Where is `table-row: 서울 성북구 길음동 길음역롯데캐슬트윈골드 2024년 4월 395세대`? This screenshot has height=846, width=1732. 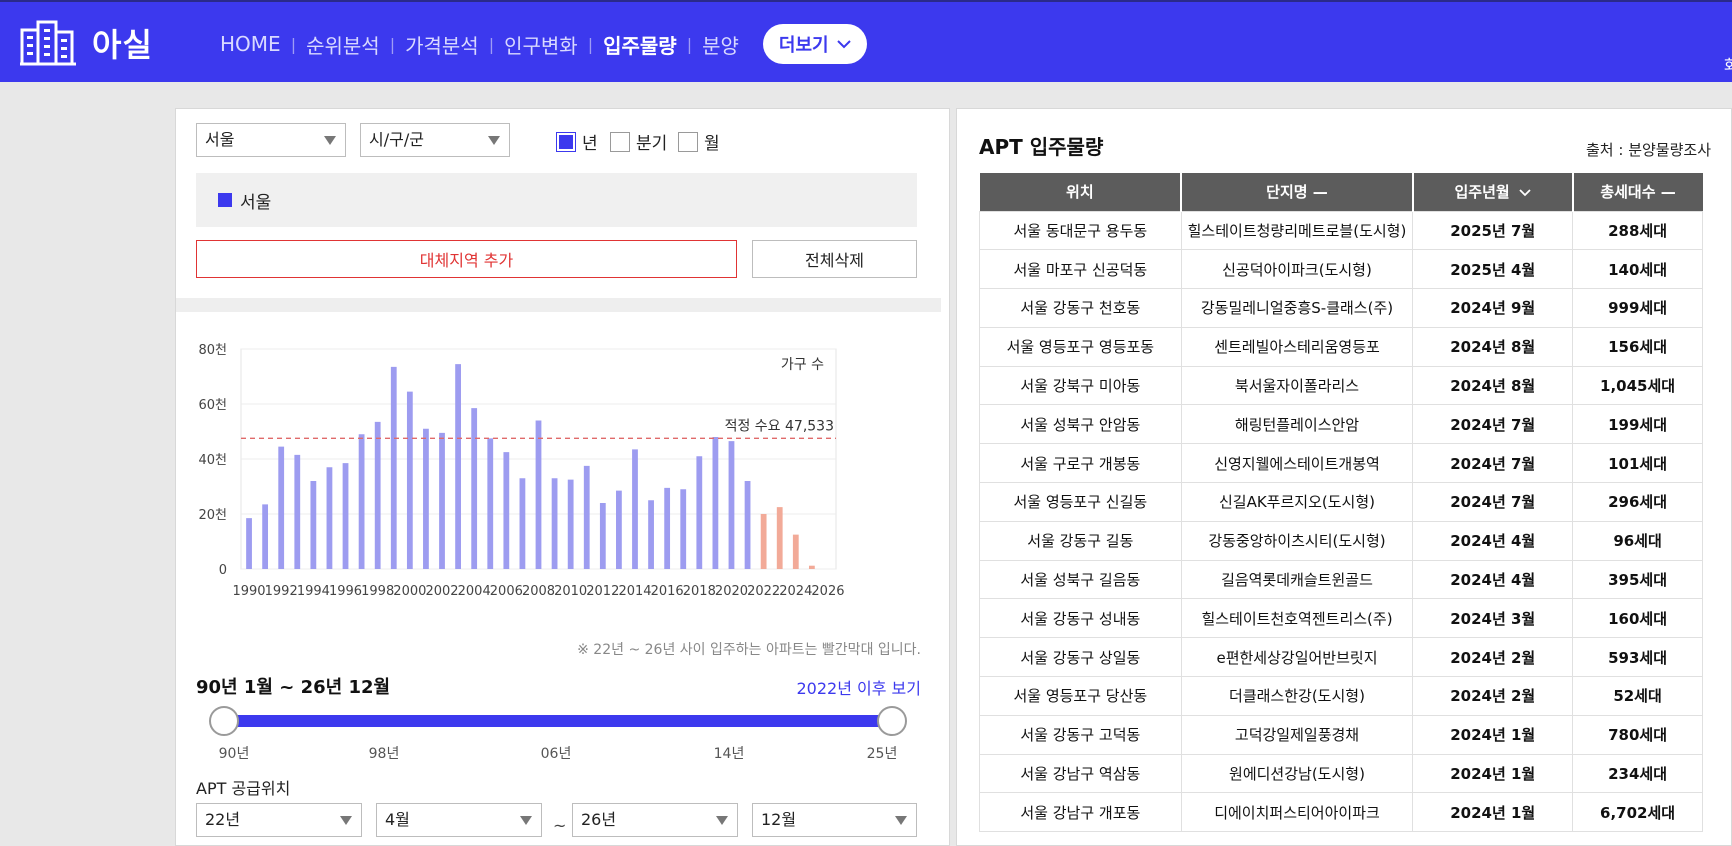 table-row: 서울 성북구 길음동 길음역롯데캐슬트윈골드 2024년 4월 395세대 is located at coordinates (1341, 579).